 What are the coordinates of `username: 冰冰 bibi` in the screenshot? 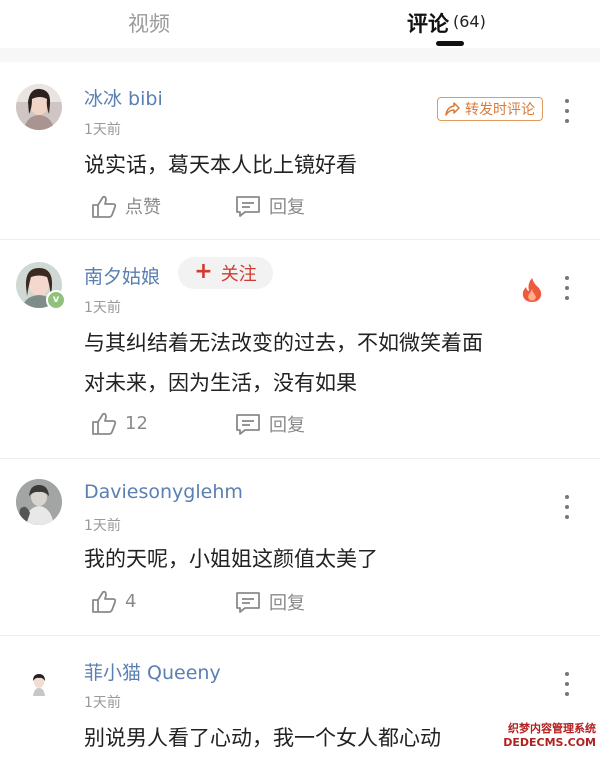 It's located at (123, 97).